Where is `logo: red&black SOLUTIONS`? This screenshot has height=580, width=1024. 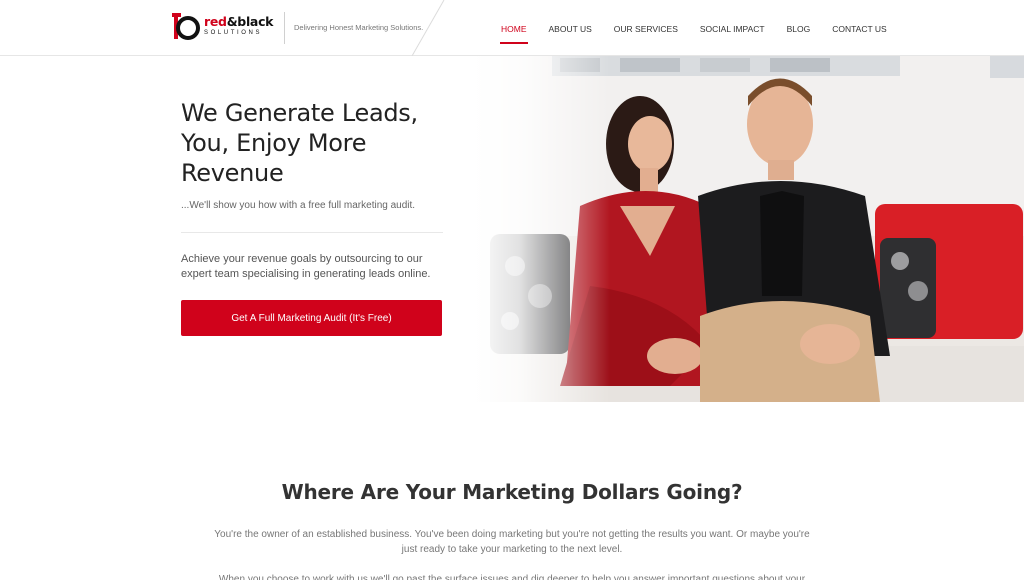
logo: red&black SOLUTIONS is located at coordinates (224, 26).